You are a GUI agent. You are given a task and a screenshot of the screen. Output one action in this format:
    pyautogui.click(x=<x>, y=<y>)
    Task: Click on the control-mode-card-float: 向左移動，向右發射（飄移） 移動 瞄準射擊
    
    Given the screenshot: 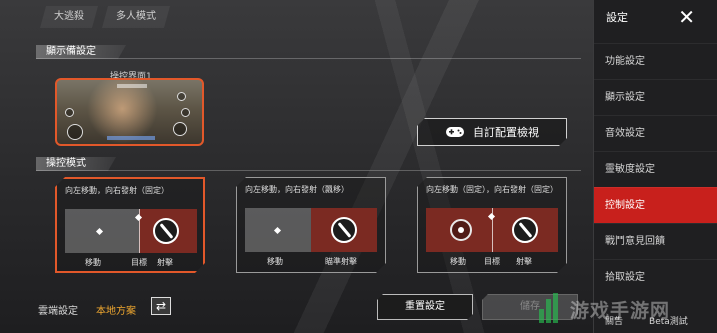 What is the action you would take?
    pyautogui.click(x=311, y=225)
    